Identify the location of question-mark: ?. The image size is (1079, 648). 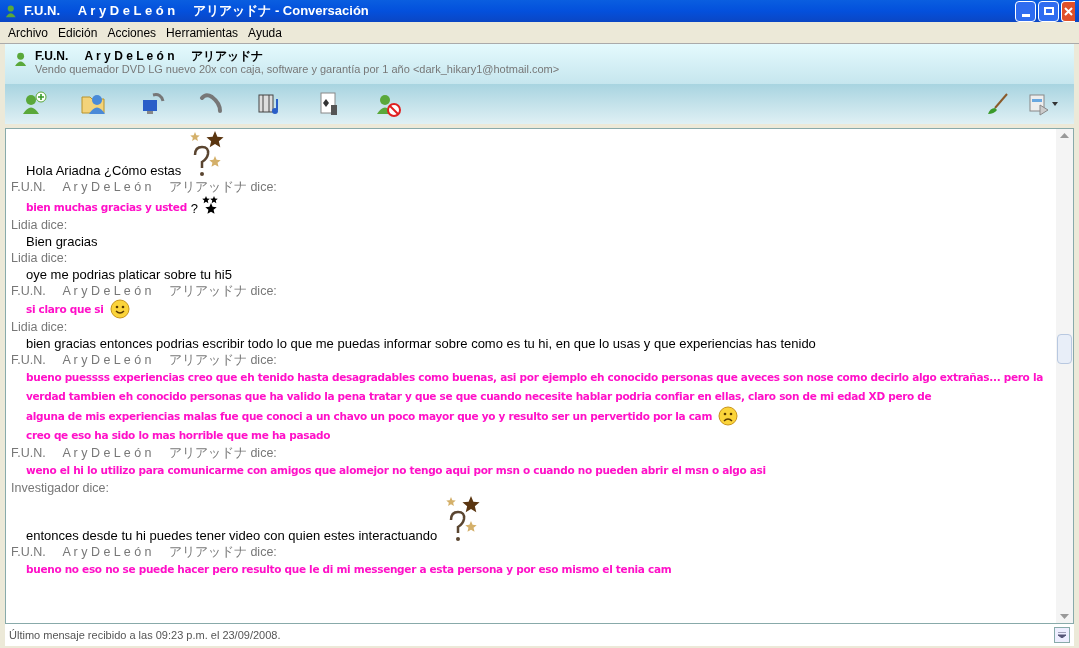
(194, 209).